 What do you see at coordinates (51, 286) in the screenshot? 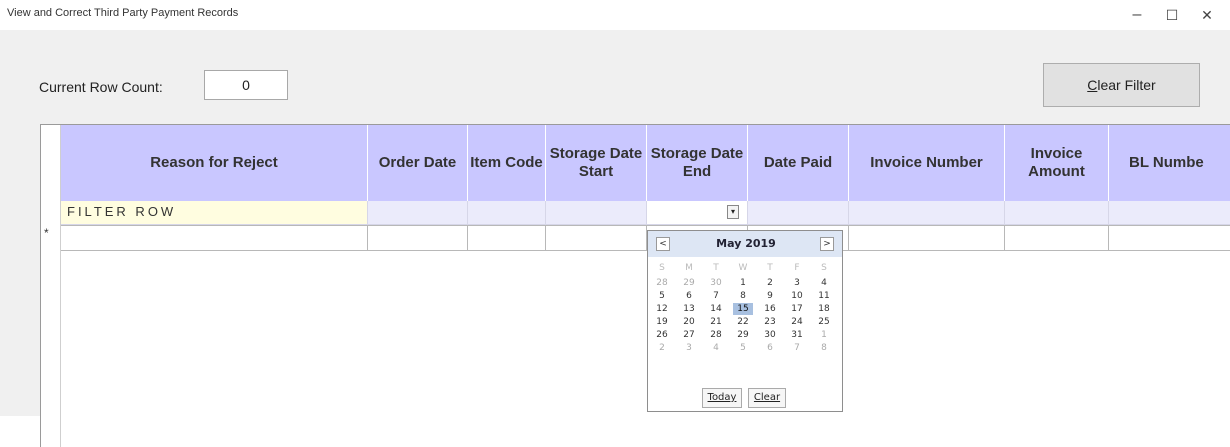
I see `row-selector-column` at bounding box center [51, 286].